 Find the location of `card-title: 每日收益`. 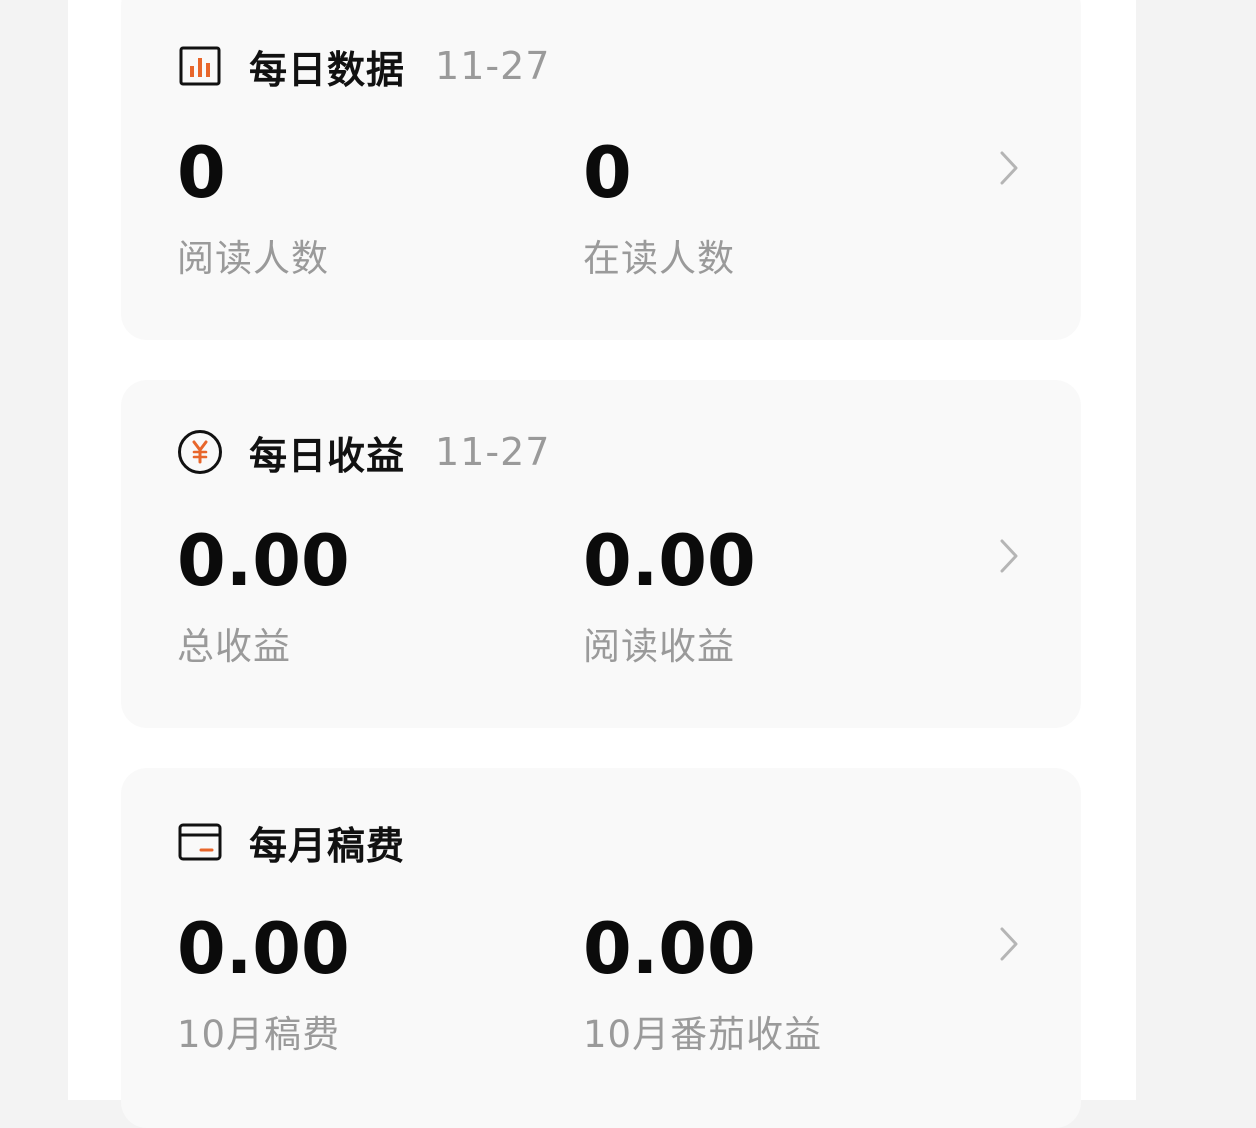

card-title: 每日收益 is located at coordinates (327, 455).